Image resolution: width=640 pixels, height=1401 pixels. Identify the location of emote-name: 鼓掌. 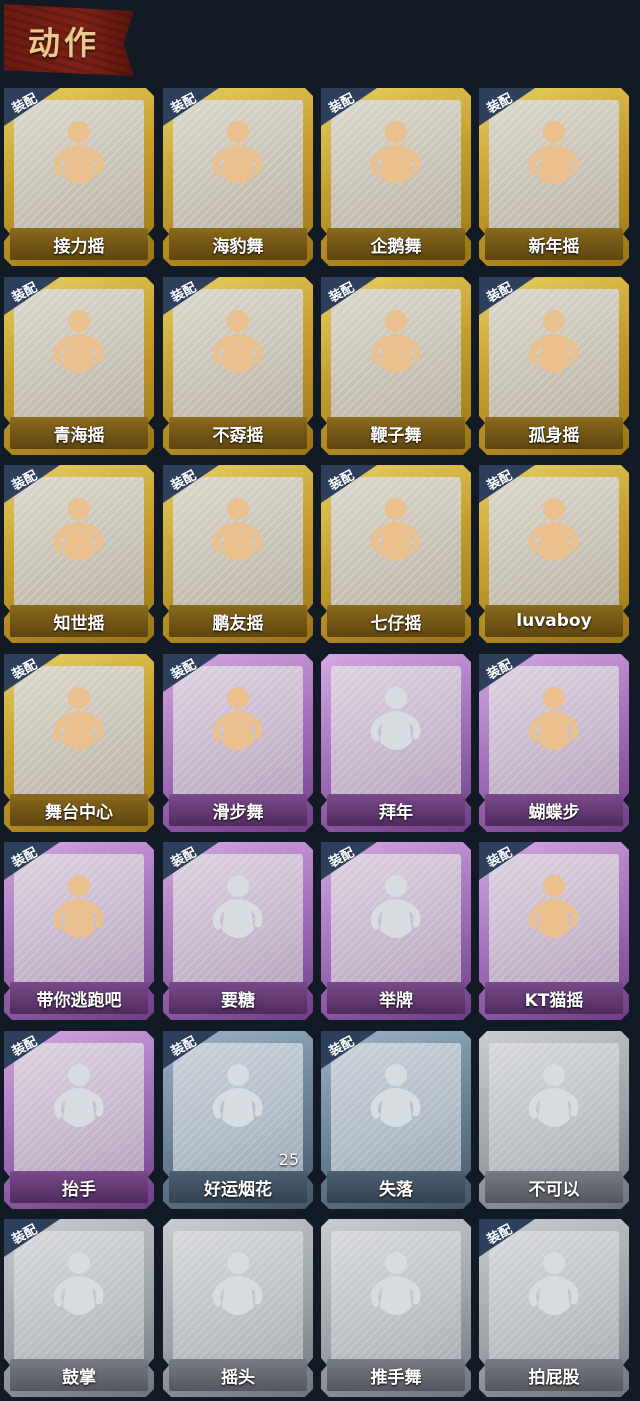
(79, 1377).